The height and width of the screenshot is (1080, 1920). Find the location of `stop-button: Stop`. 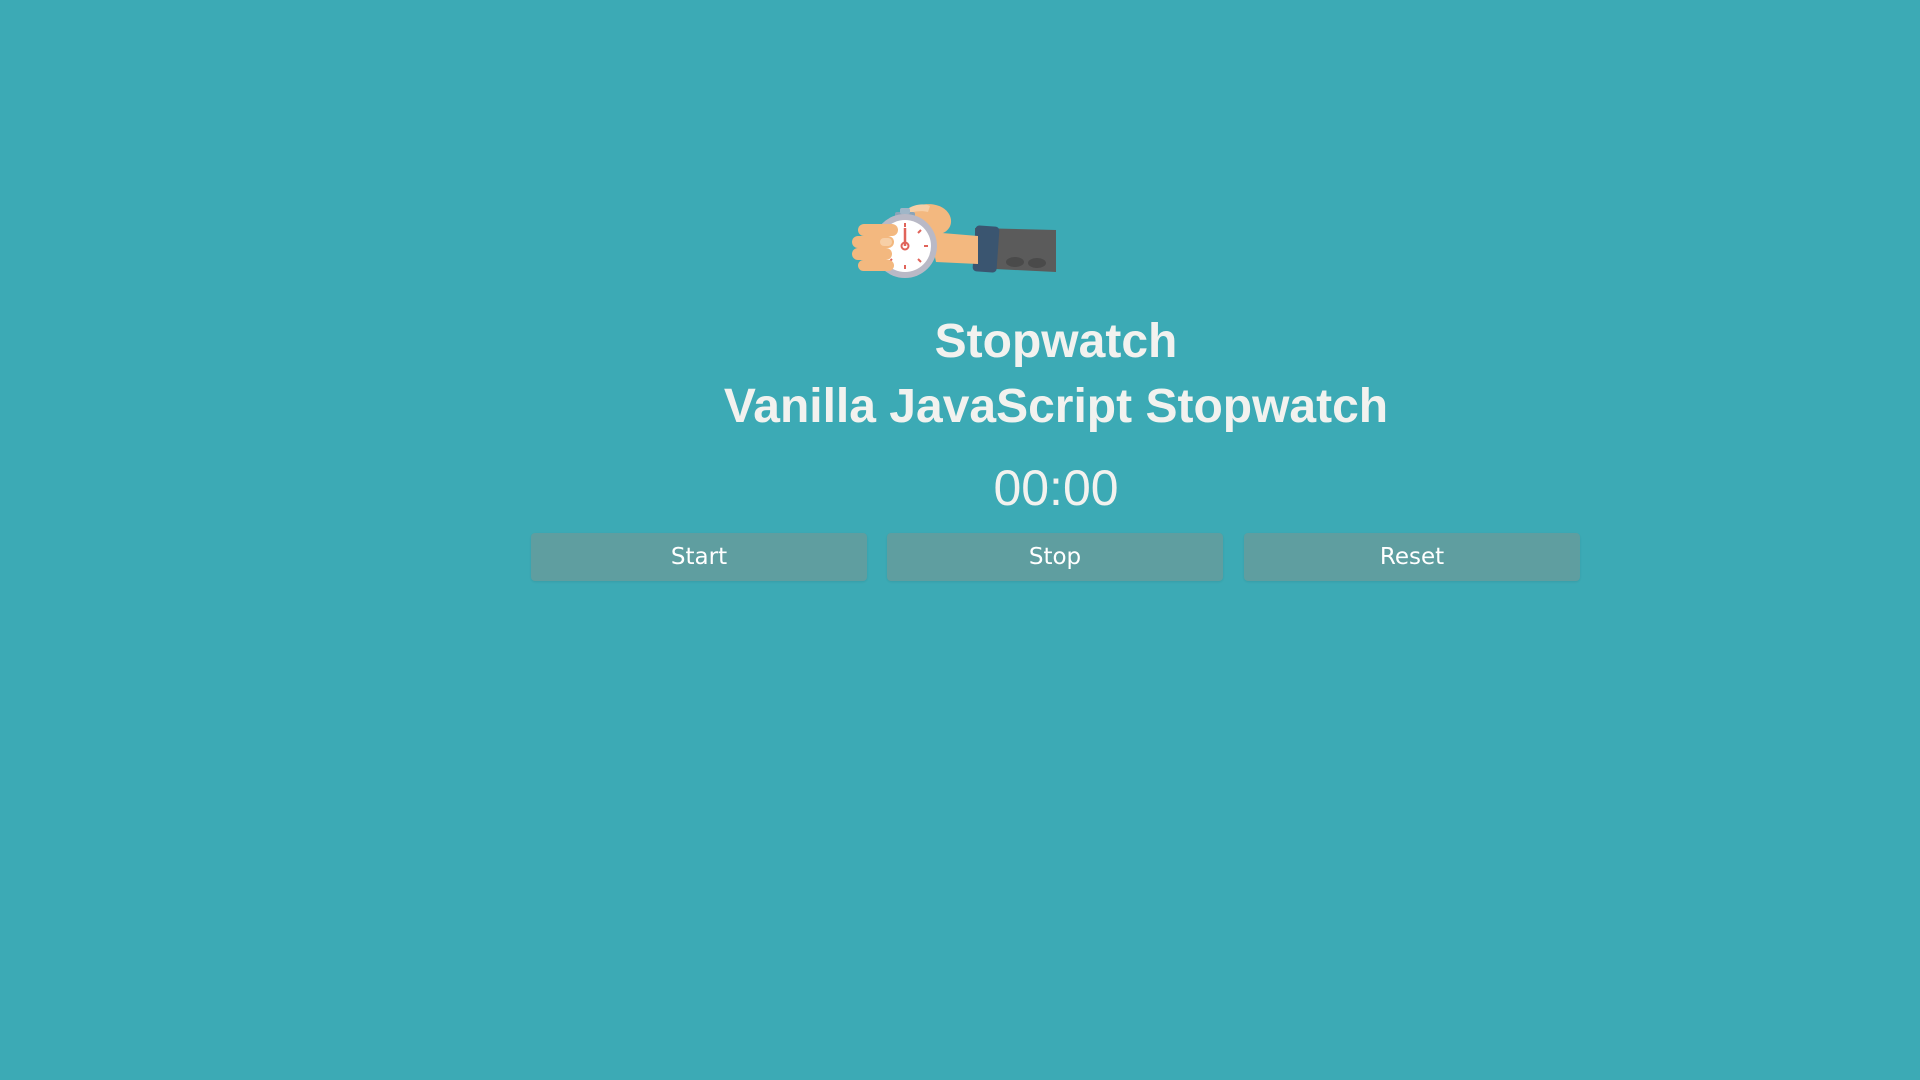

stop-button: Stop is located at coordinates (1055, 557).